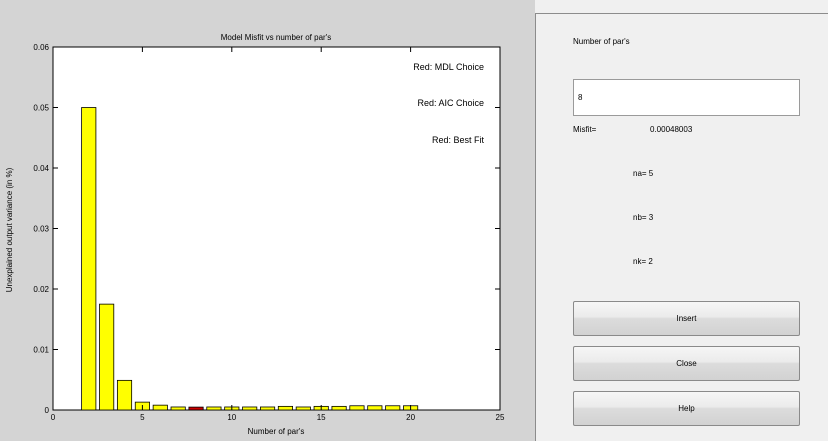  What do you see at coordinates (41, 108) in the screenshot?
I see `y-tick-label: 0.05` at bounding box center [41, 108].